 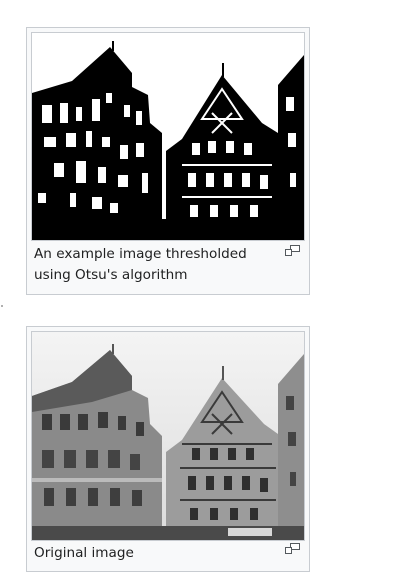 What do you see at coordinates (84, 553) in the screenshot?
I see `figure-caption: Original image` at bounding box center [84, 553].